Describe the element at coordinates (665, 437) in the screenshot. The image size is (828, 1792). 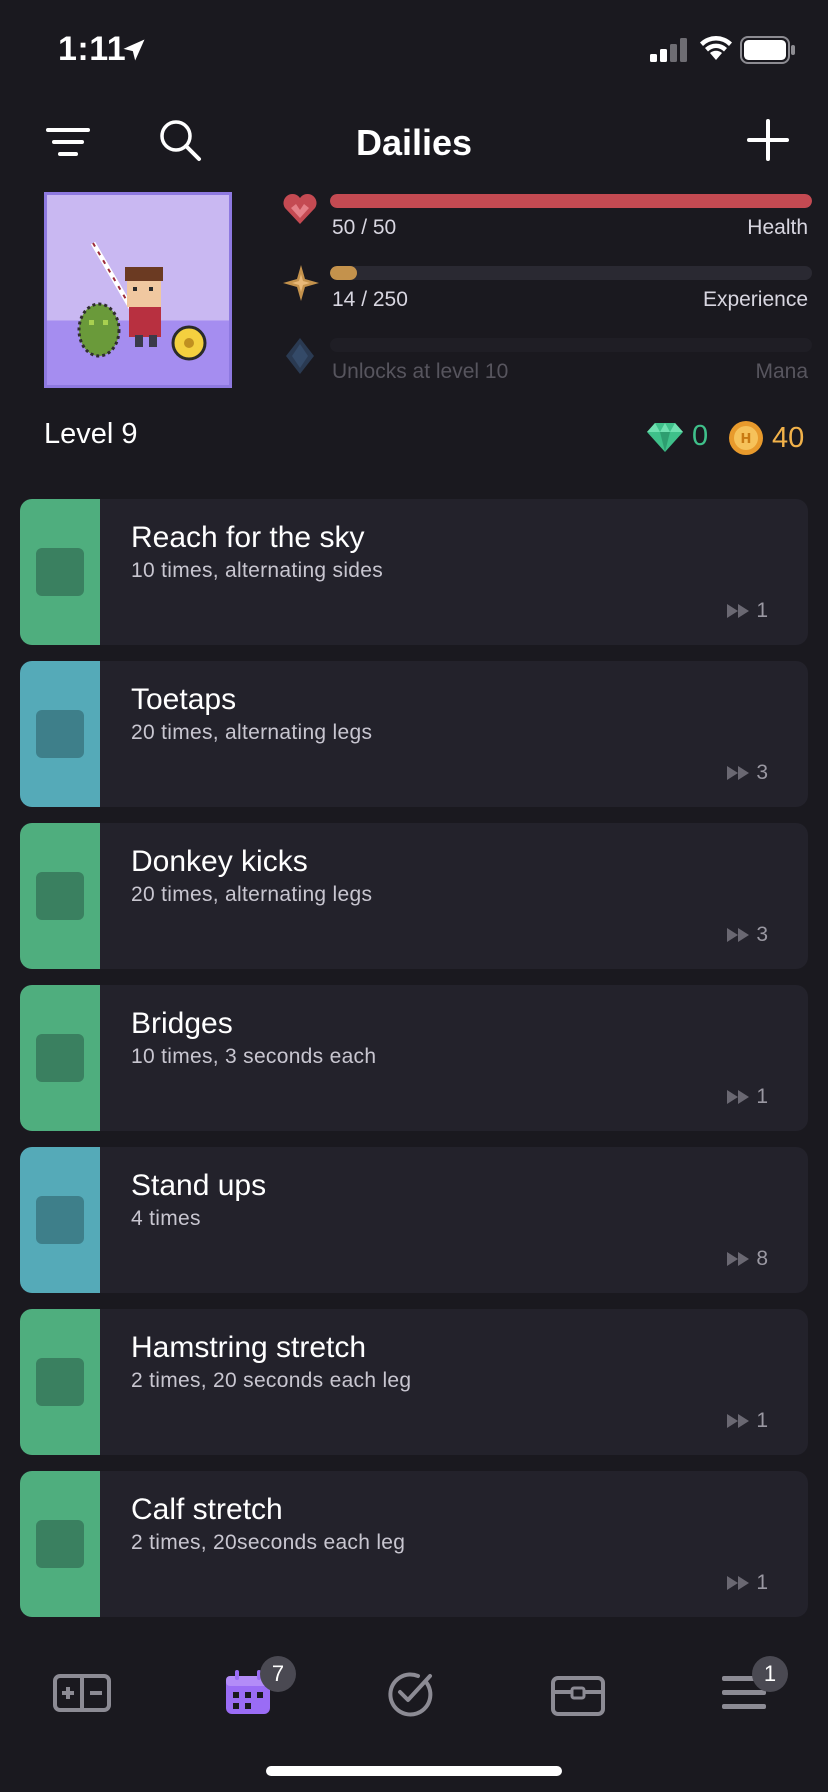
I see `gem-icon` at that location.